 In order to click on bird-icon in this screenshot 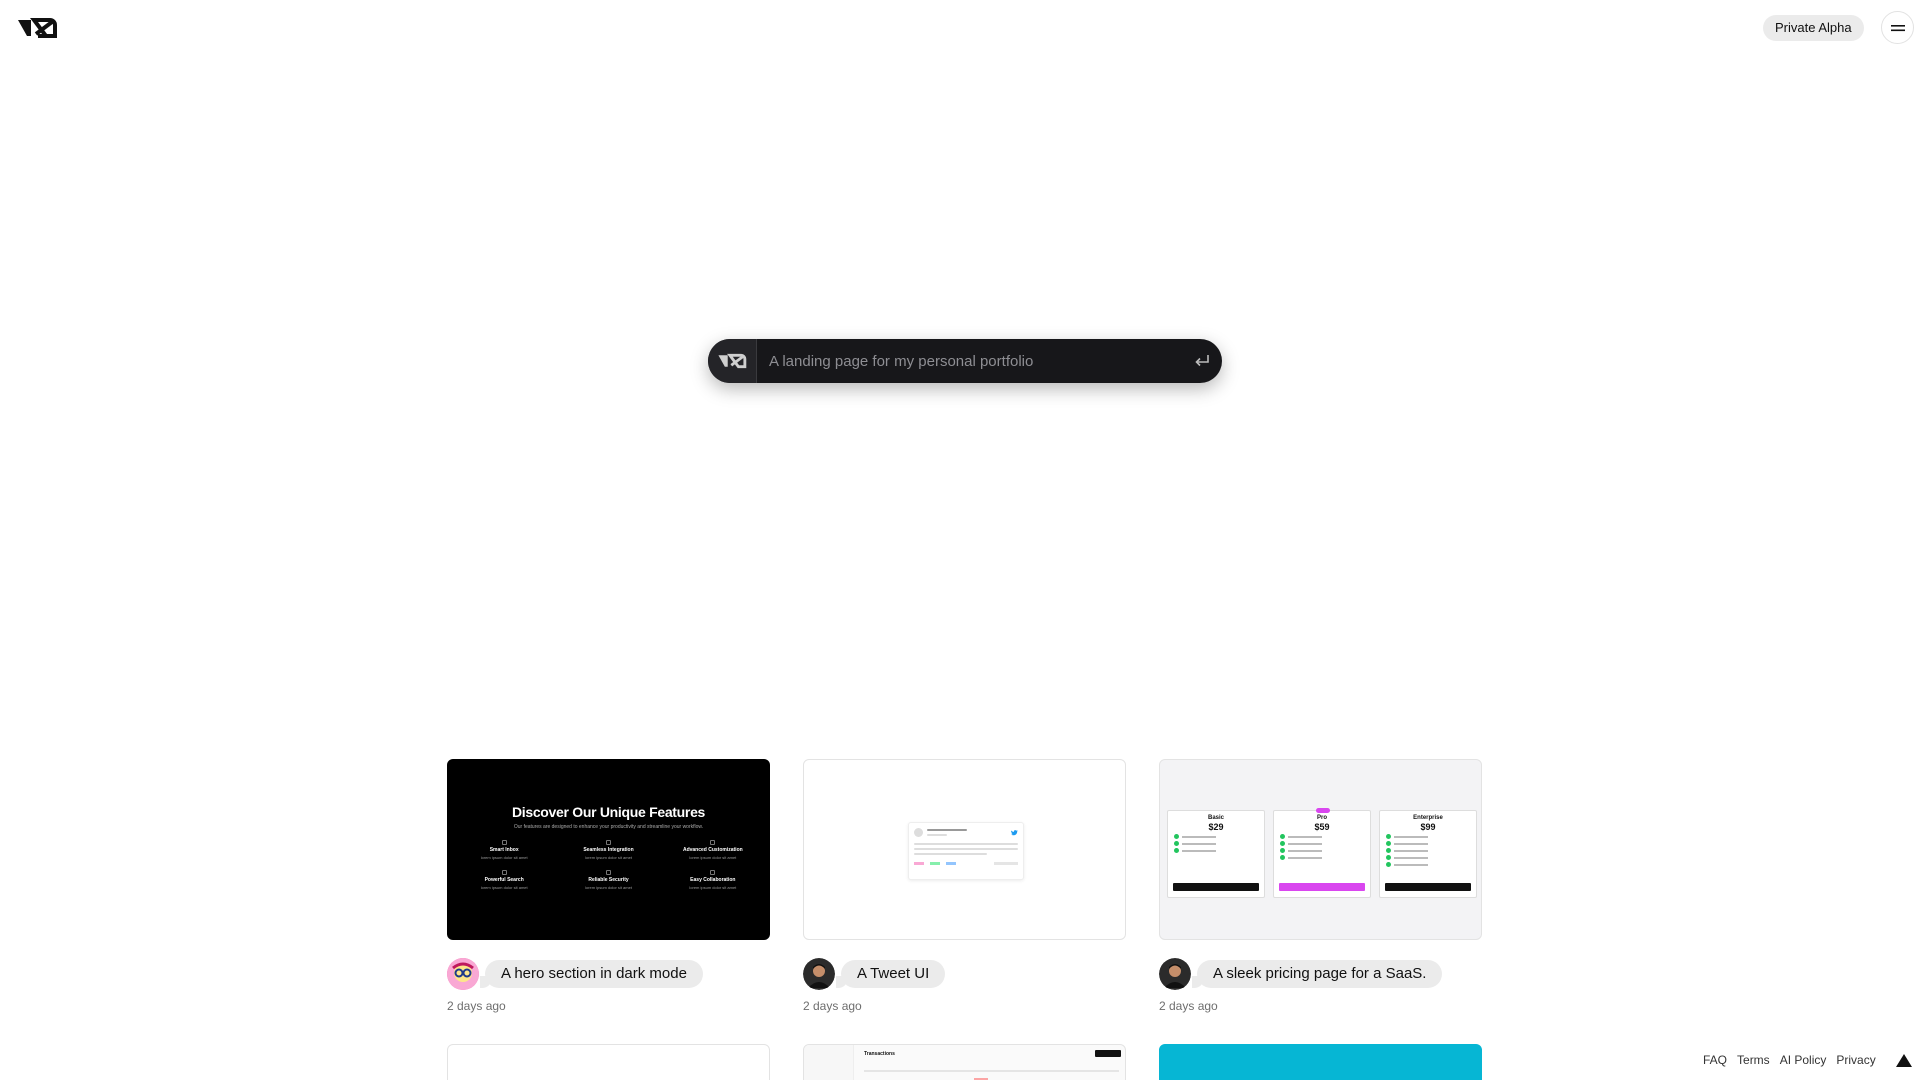, I will do `click(1014, 832)`.